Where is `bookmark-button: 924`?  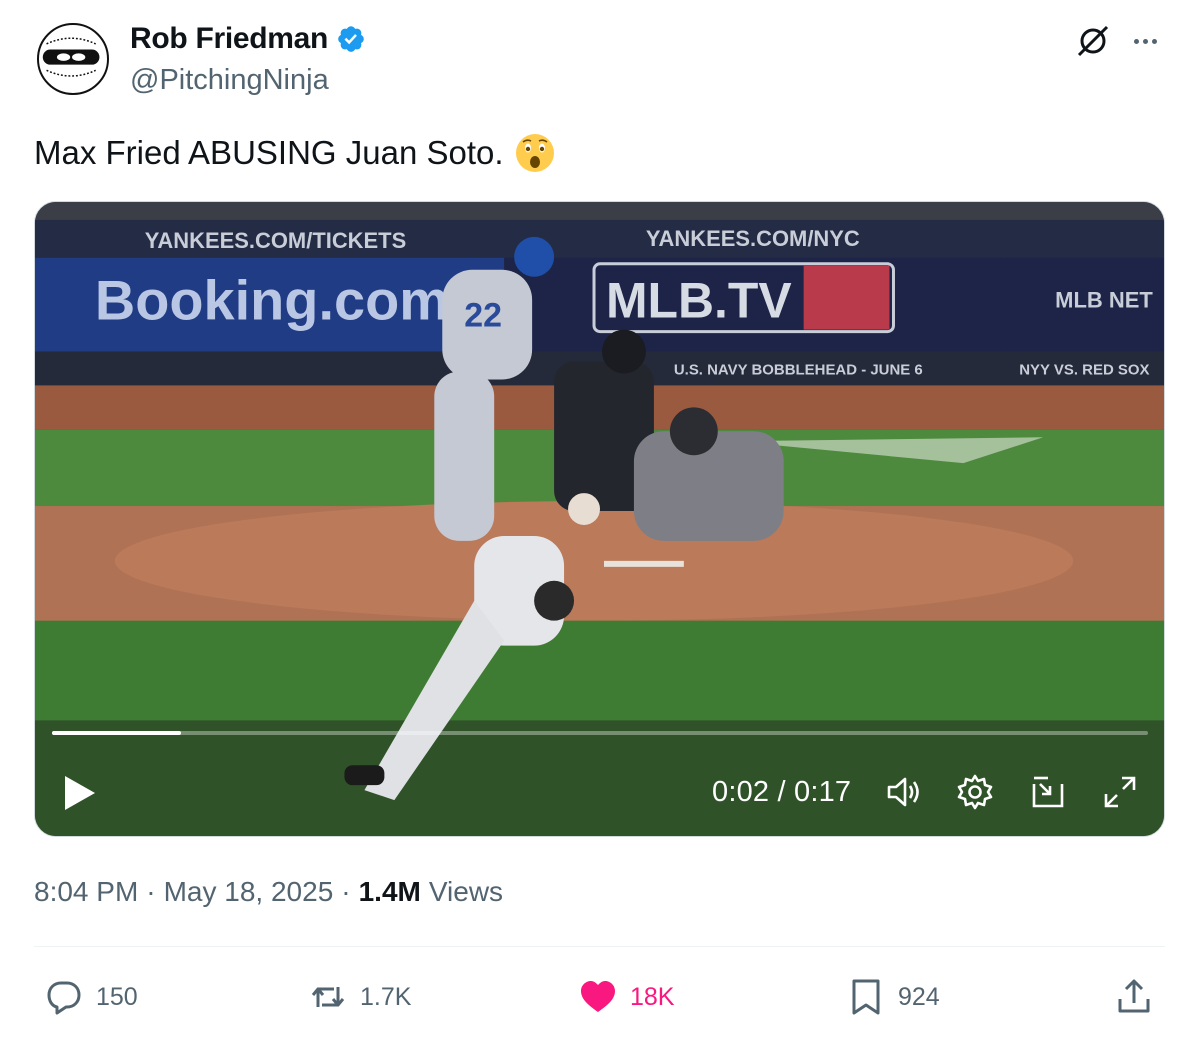
bookmark-button: 924 is located at coordinates (893, 997).